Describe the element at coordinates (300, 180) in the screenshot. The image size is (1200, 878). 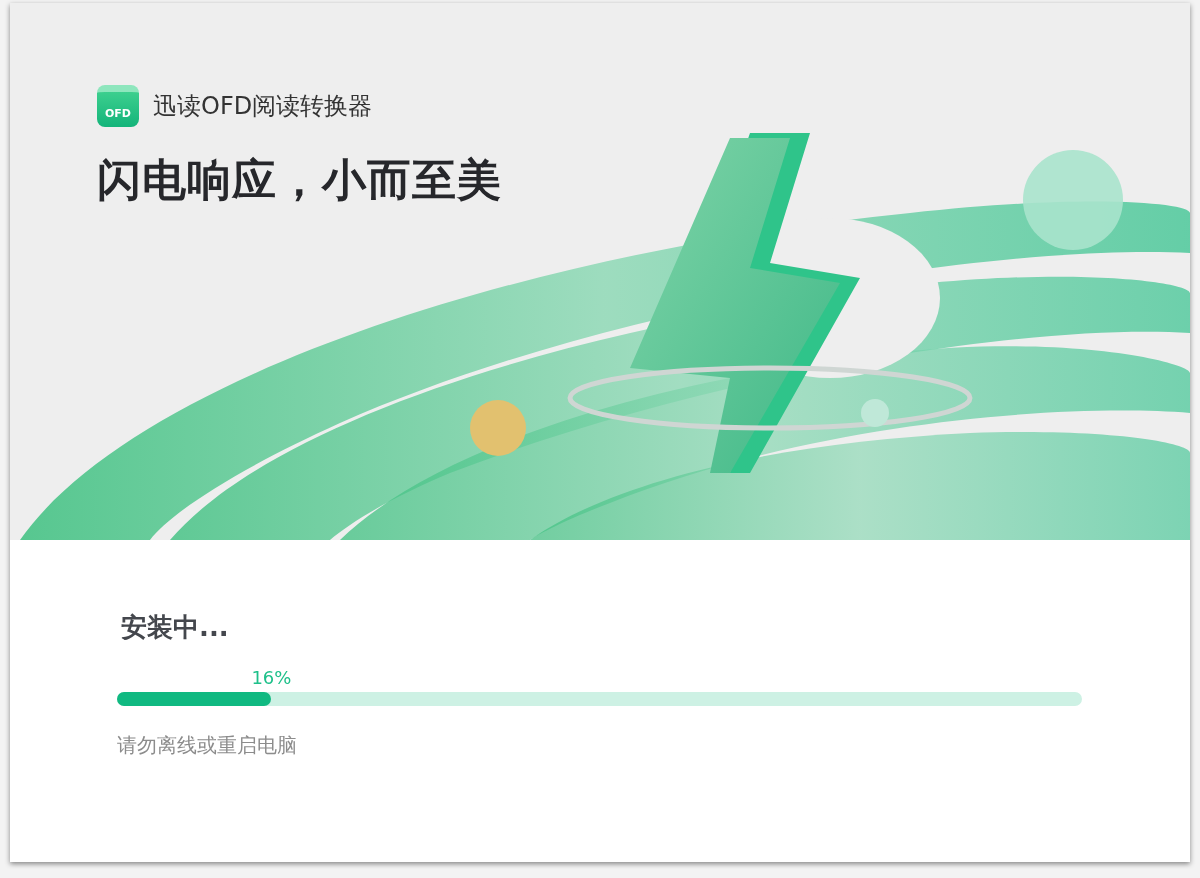
I see `headline: 闪电响应，小而至美` at that location.